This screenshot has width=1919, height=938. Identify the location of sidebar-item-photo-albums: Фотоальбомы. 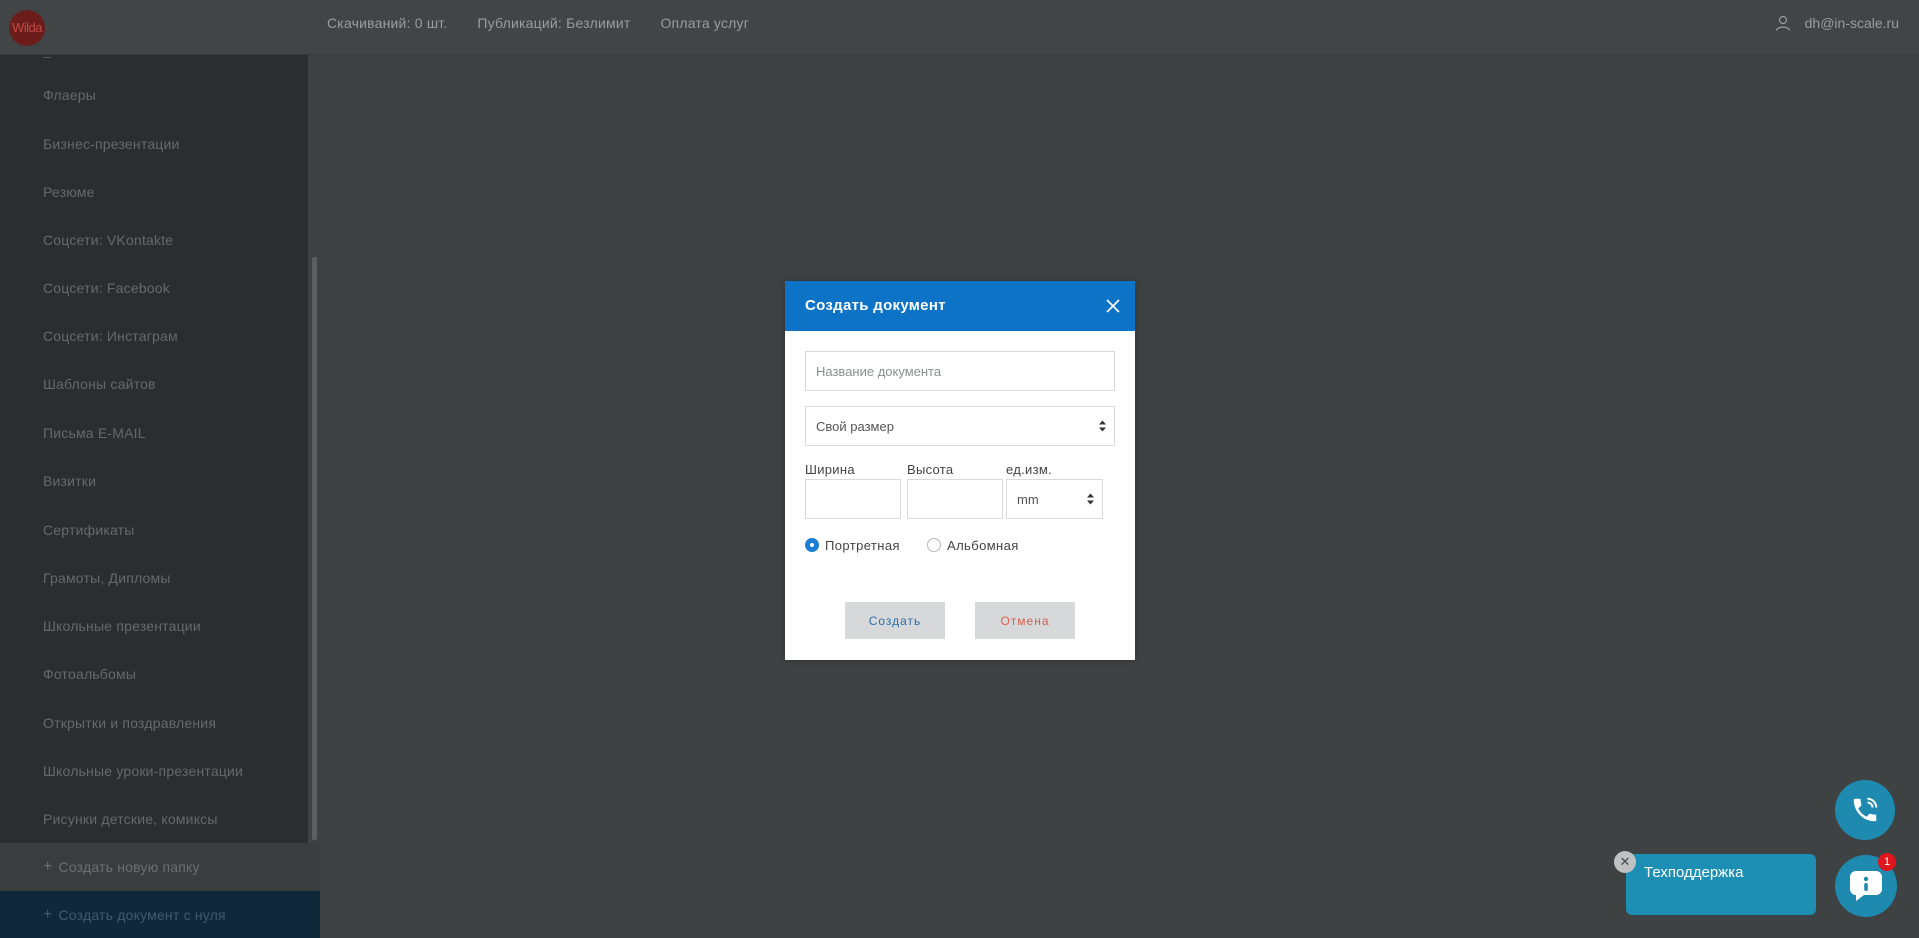
(89, 674).